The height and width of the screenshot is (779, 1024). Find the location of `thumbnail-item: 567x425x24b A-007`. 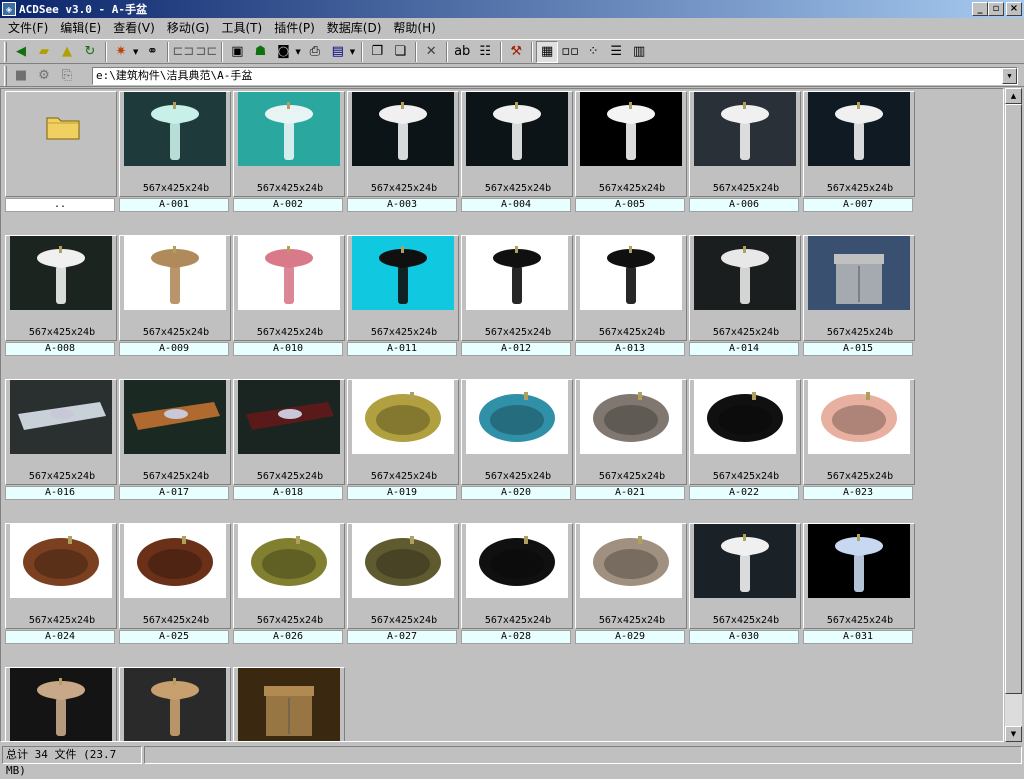

thumbnail-item: 567x425x24b A-007 is located at coordinates (859, 162).